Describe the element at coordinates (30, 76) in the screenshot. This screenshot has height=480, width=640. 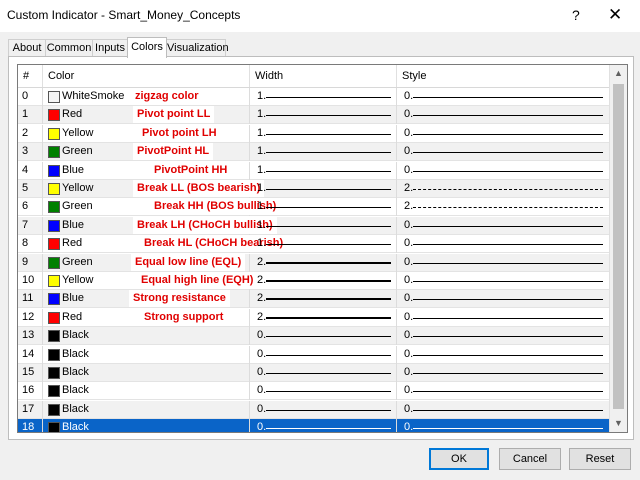
I see `header-num: #` at that location.